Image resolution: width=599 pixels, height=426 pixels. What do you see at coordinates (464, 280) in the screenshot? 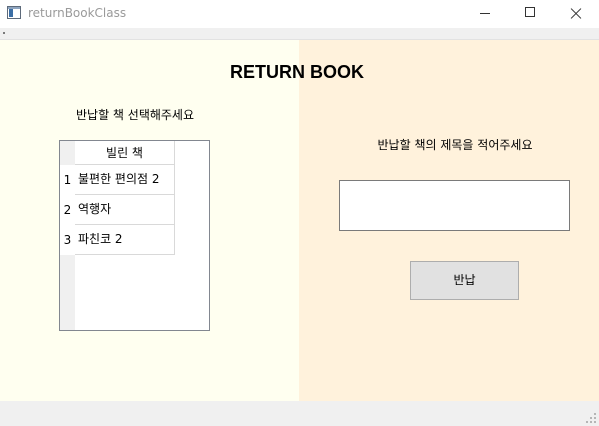
I see `return-button: 반납` at bounding box center [464, 280].